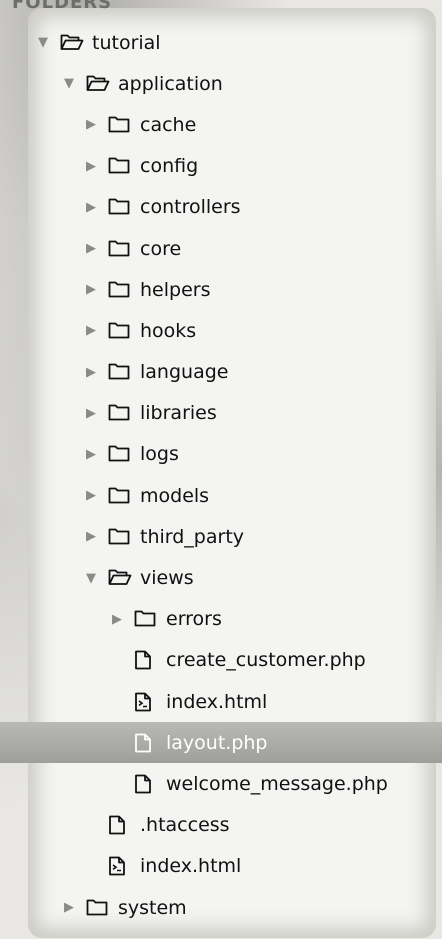  I want to click on tree-item-errors: ▶ errors, so click(221, 619).